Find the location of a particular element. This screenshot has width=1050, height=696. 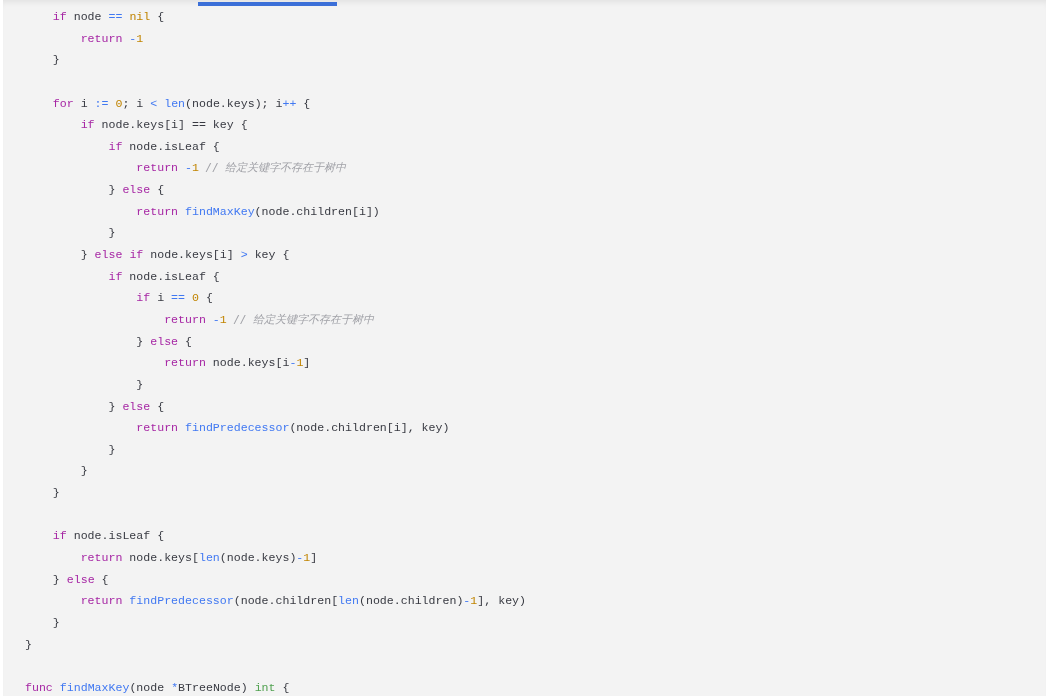

code-line: return -1 is located at coordinates (111, 38).